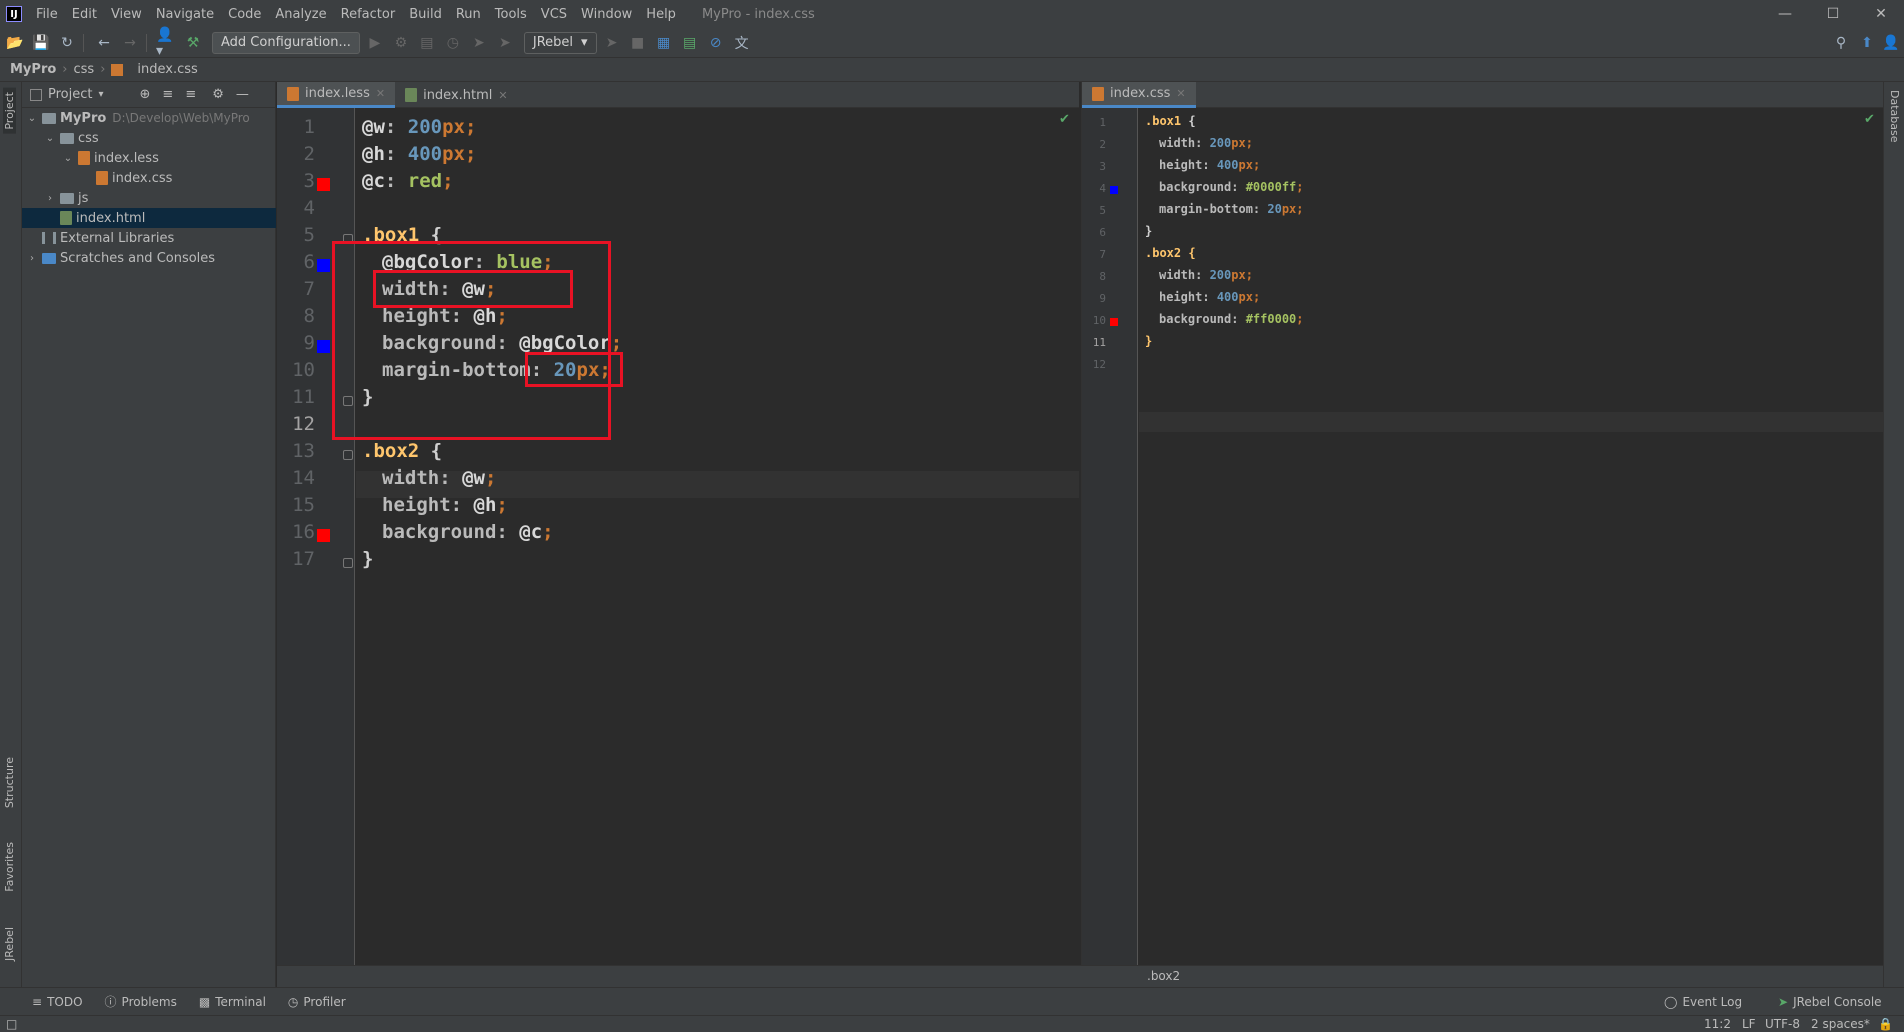  Describe the element at coordinates (70, 94) in the screenshot. I see `project-view-dropdown: Project` at that location.